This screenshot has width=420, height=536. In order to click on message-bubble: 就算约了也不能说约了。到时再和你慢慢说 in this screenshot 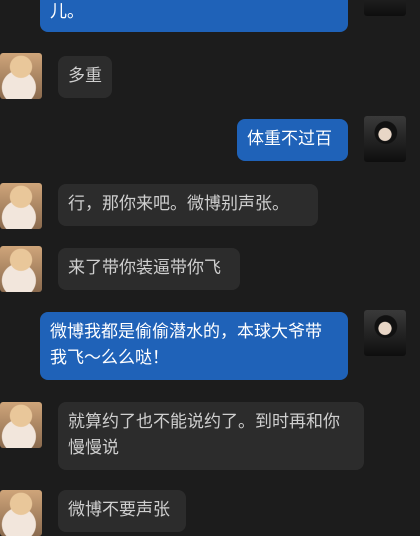, I will do `click(211, 436)`.